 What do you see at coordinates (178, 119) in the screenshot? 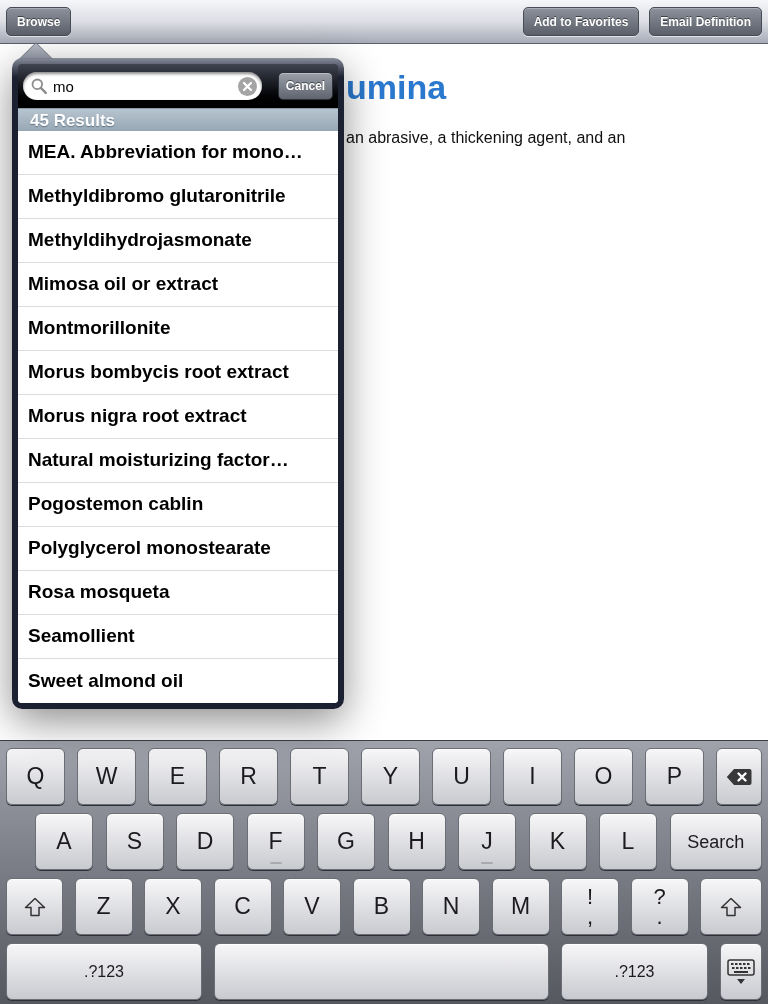
I see `results-count-header: 45 Results` at bounding box center [178, 119].